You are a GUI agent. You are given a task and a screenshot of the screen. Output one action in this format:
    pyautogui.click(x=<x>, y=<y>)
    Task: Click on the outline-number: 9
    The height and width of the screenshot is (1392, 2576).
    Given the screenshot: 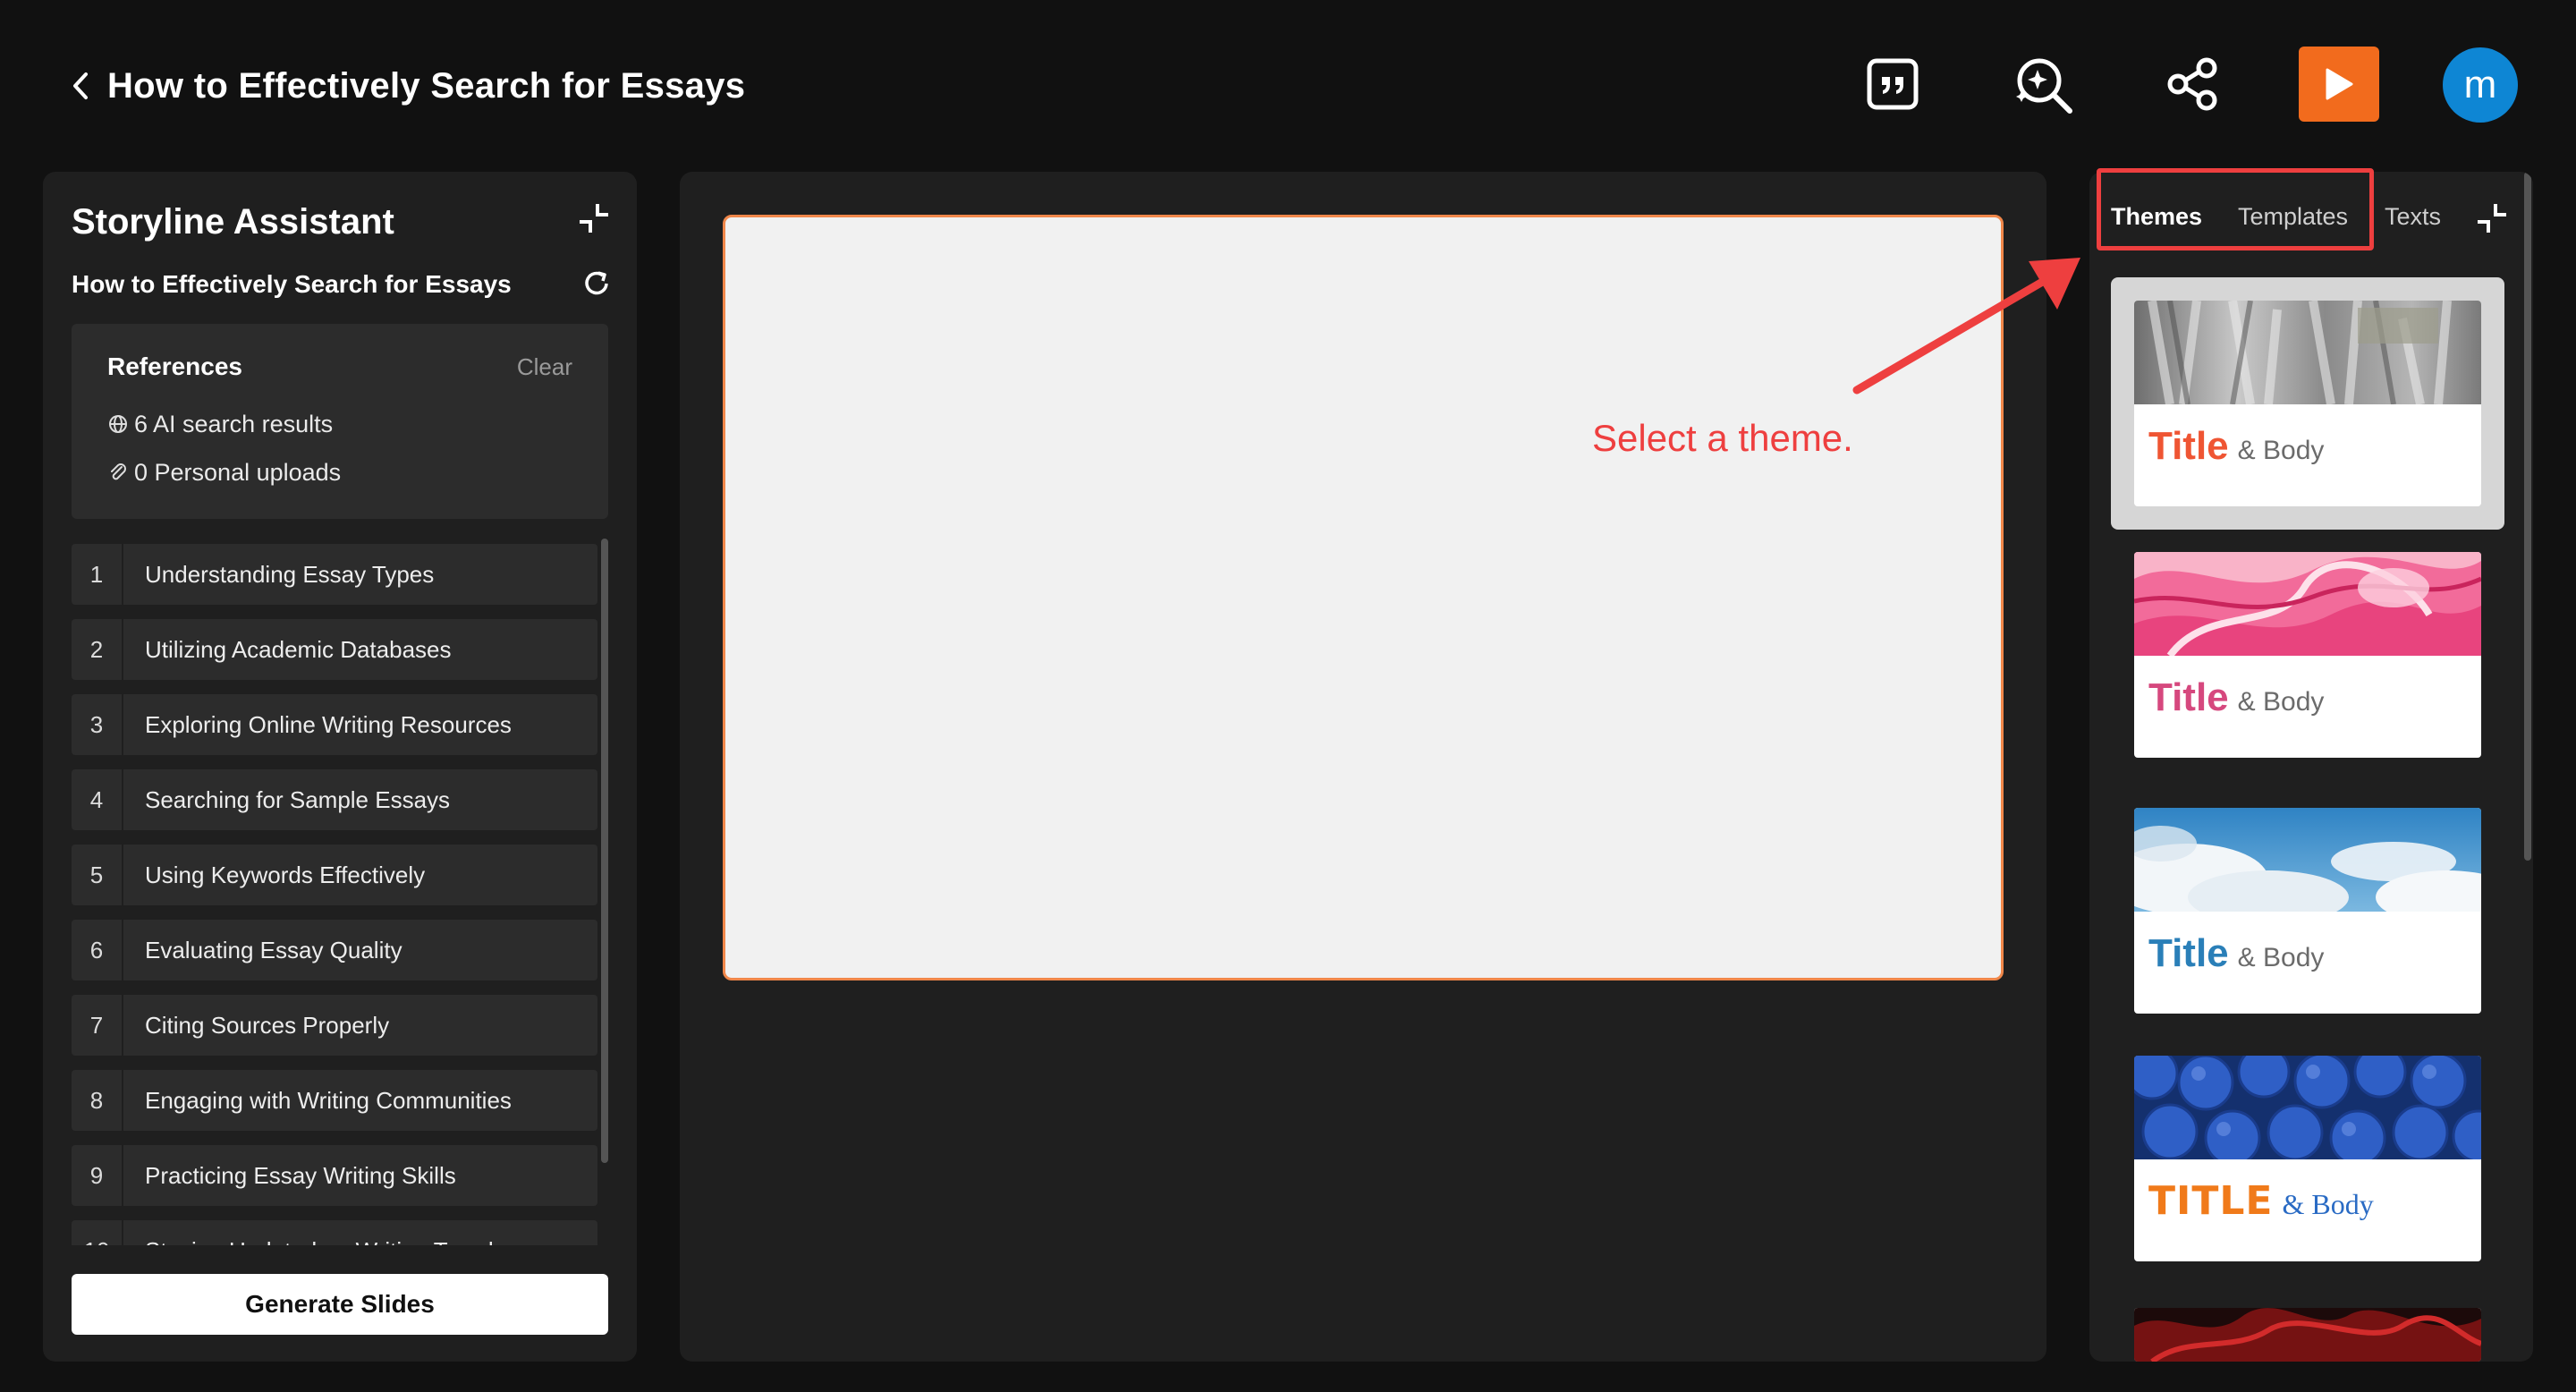 What is the action you would take?
    pyautogui.click(x=97, y=1175)
    